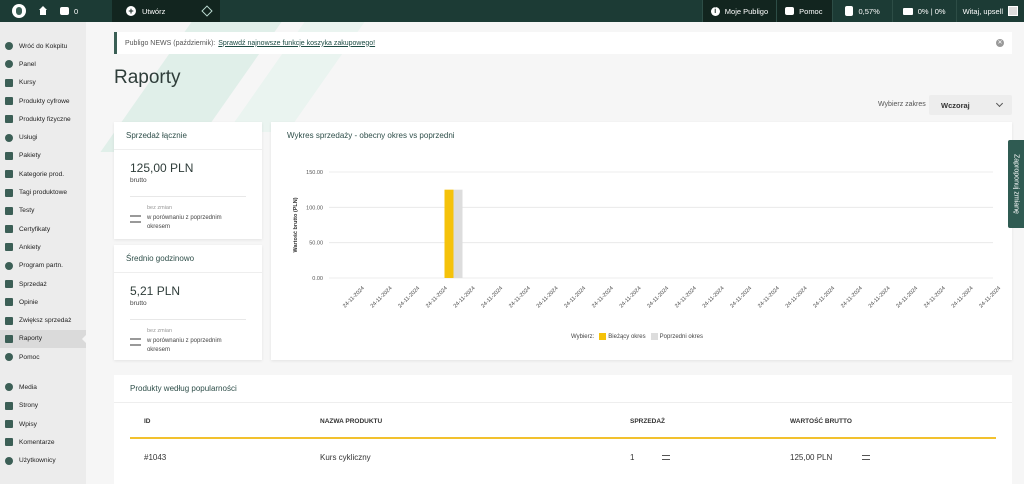  Describe the element at coordinates (43, 156) in the screenshot. I see `sidebar-item-packages: Pakiety` at that location.